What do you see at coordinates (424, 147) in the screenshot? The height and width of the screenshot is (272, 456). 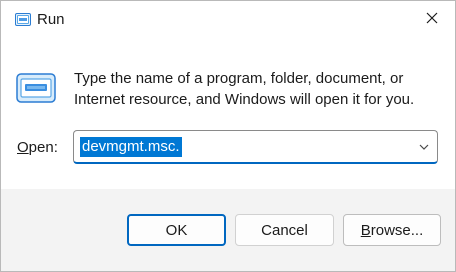 I see `chevron-down-icon` at bounding box center [424, 147].